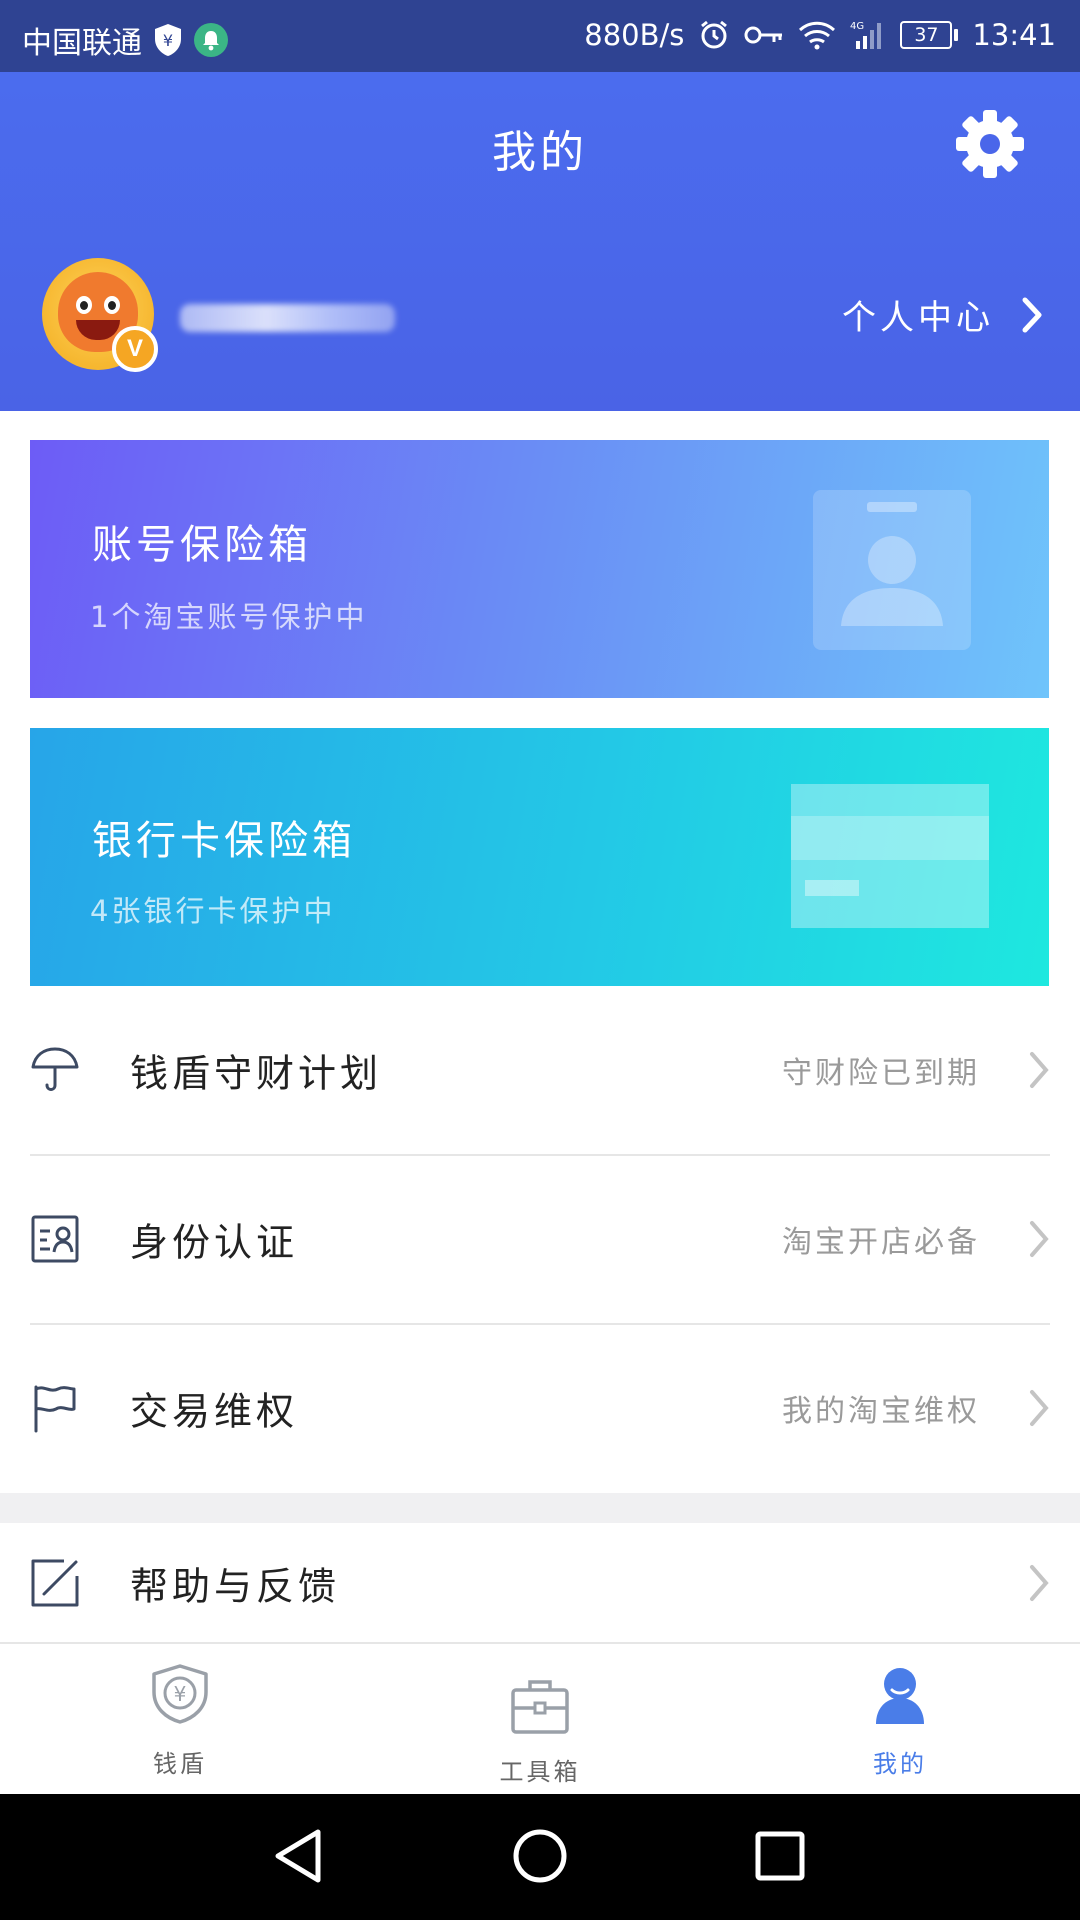 The height and width of the screenshot is (1920, 1080). What do you see at coordinates (540, 1508) in the screenshot?
I see `section-gap` at bounding box center [540, 1508].